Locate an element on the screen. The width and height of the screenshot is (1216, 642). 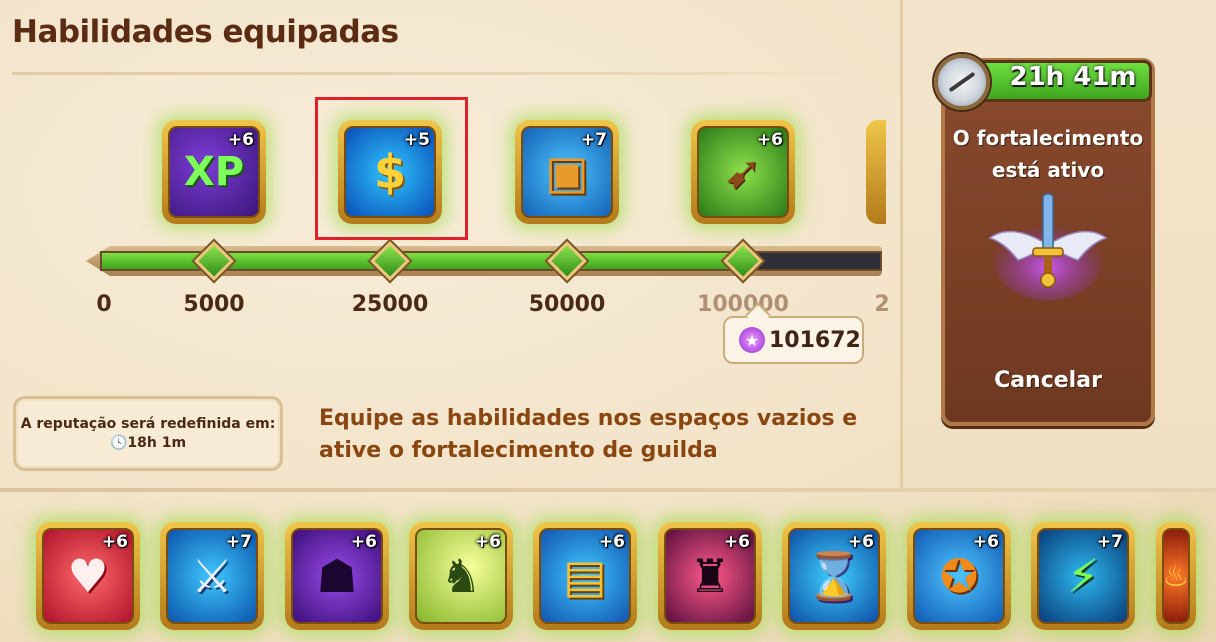
reputation-reset-panel: A reputação será redefinida em: 🕓18h 1m is located at coordinates (148, 433).